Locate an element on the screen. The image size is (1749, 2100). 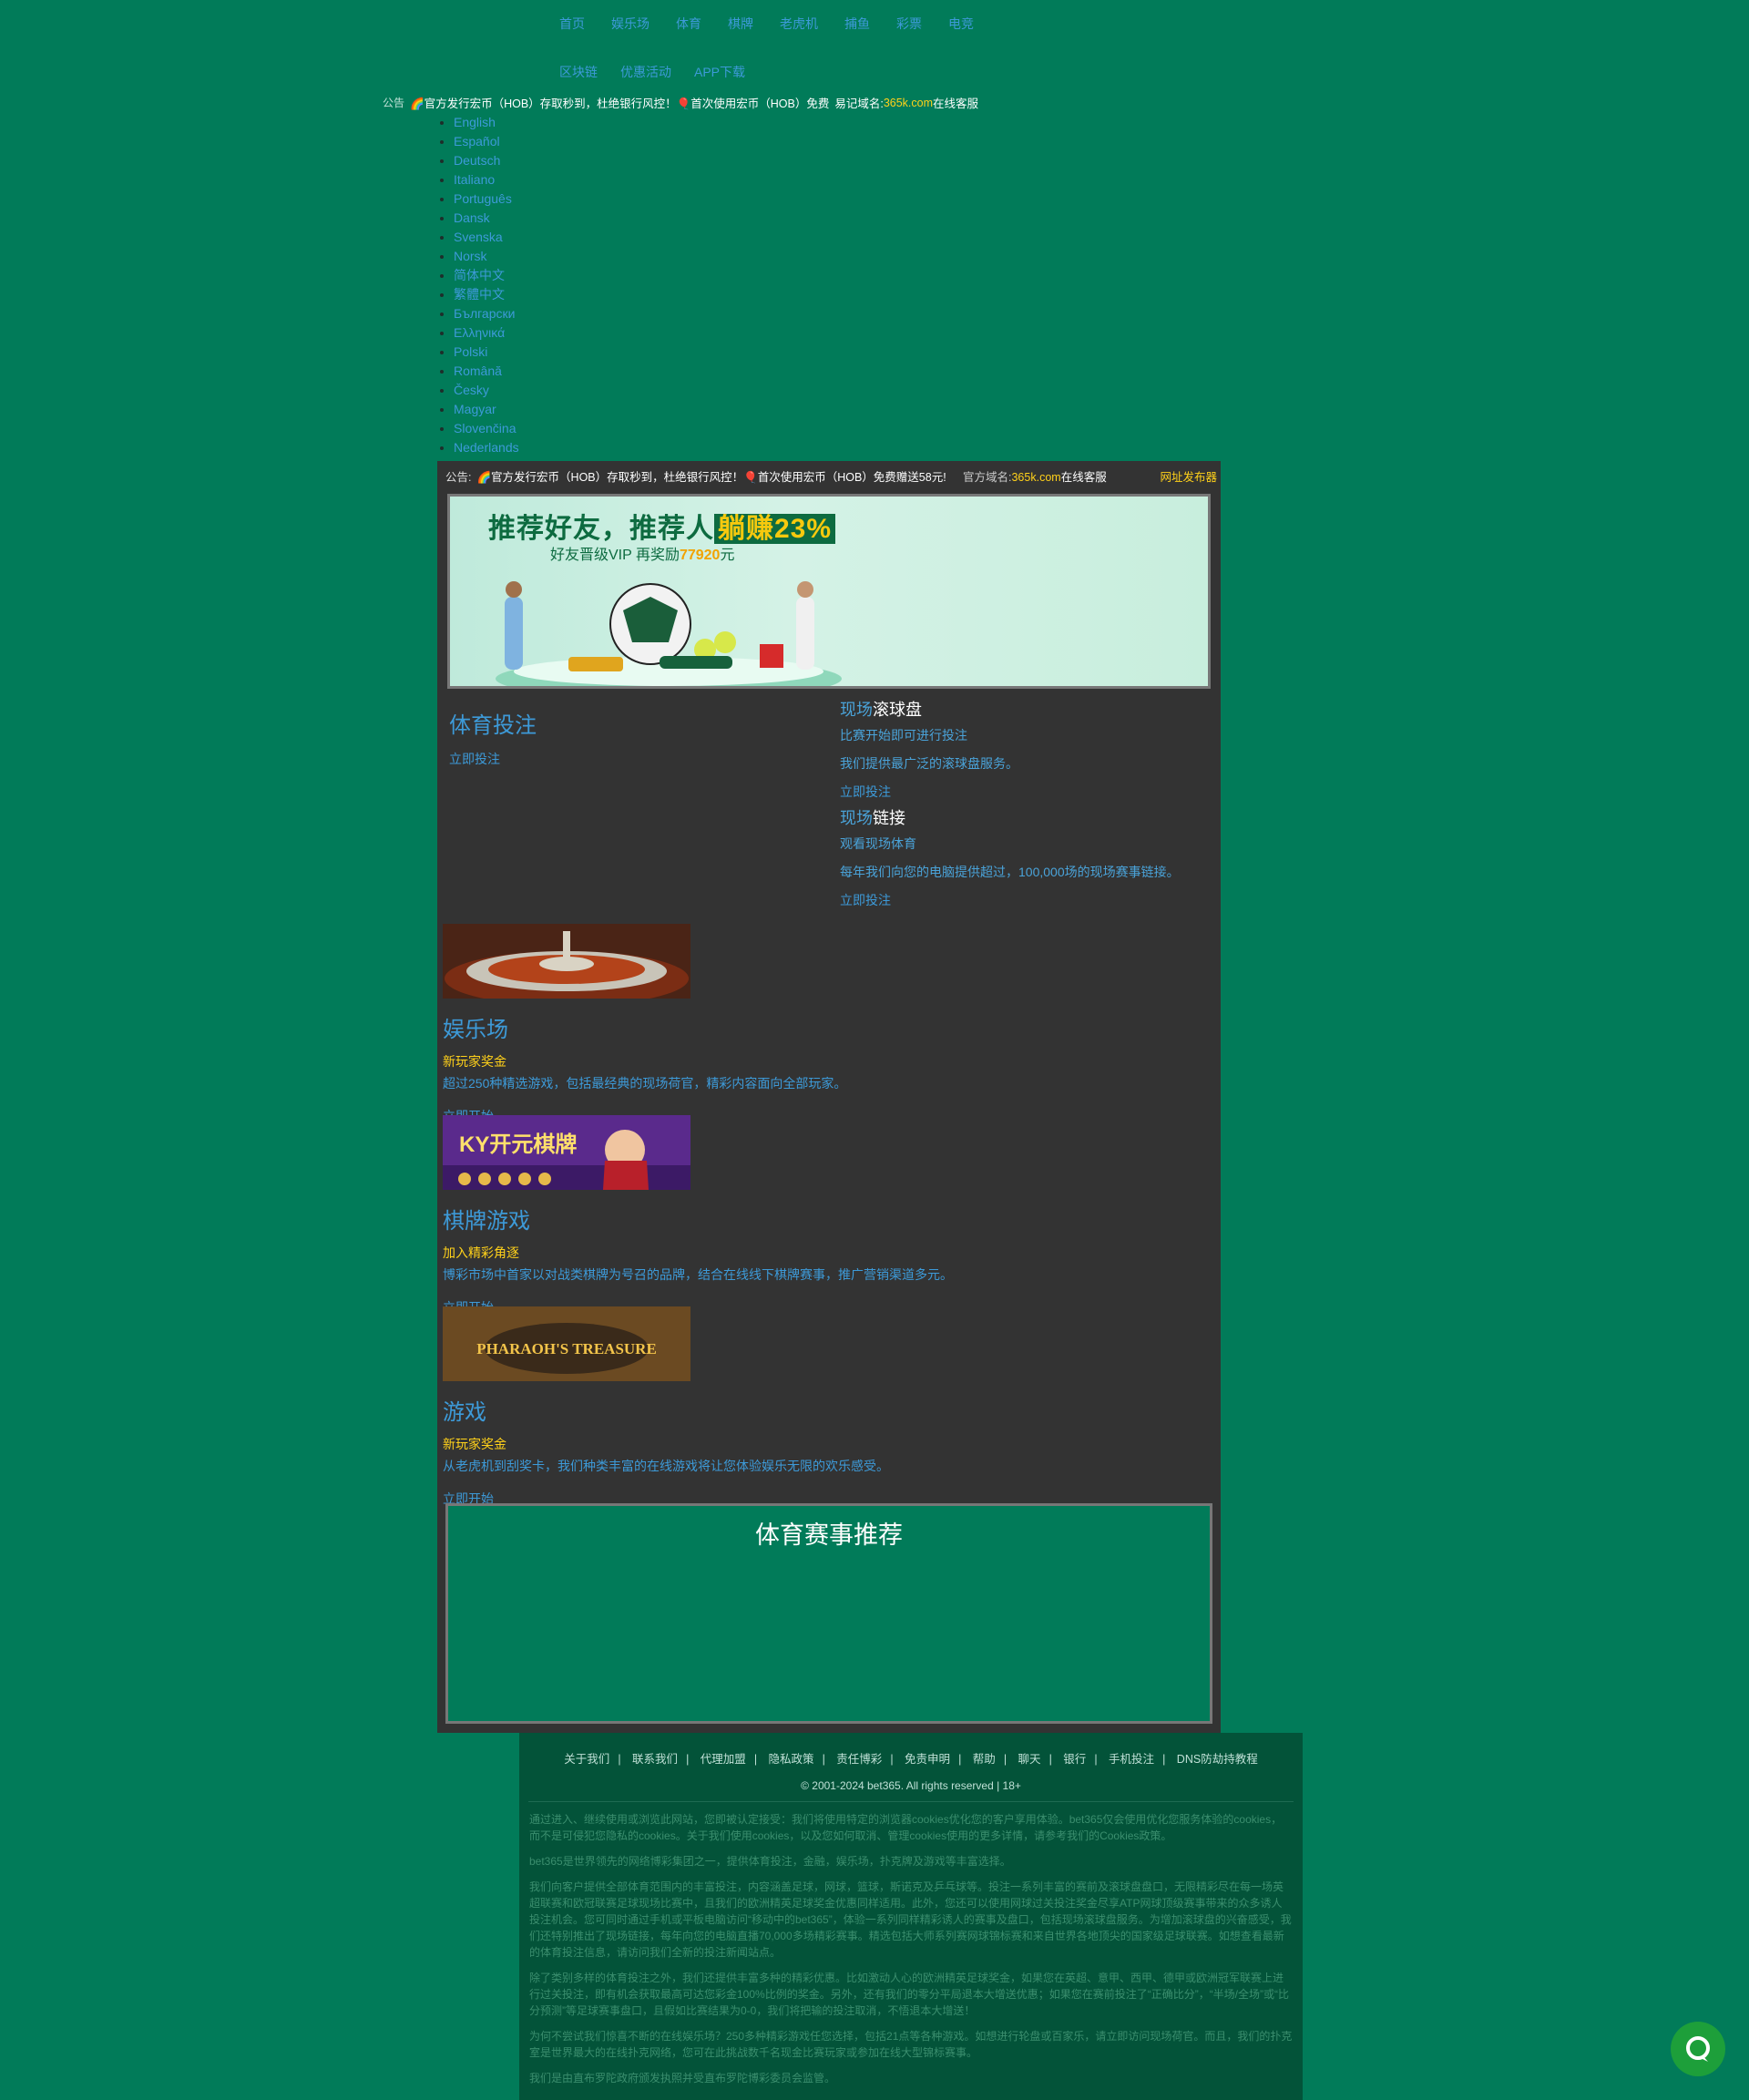
lang-label: Italiano is located at coordinates (474, 180).